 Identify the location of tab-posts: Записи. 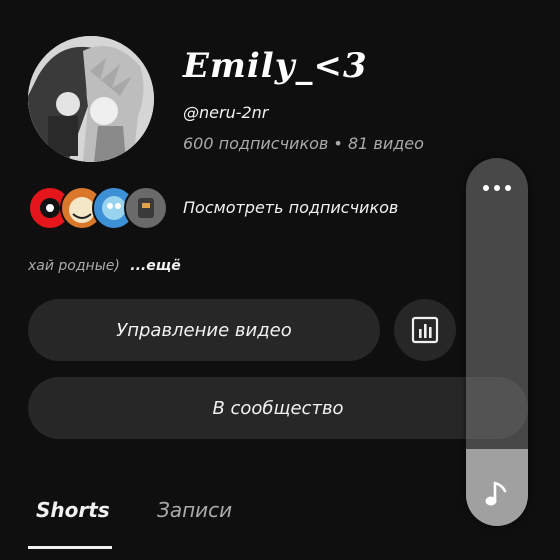
(194, 510).